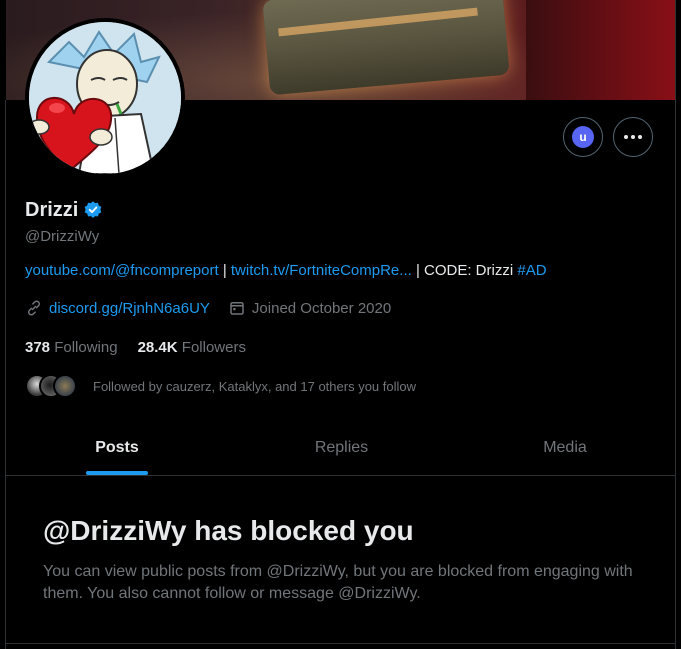  I want to click on banner-red-wall, so click(600, 50).